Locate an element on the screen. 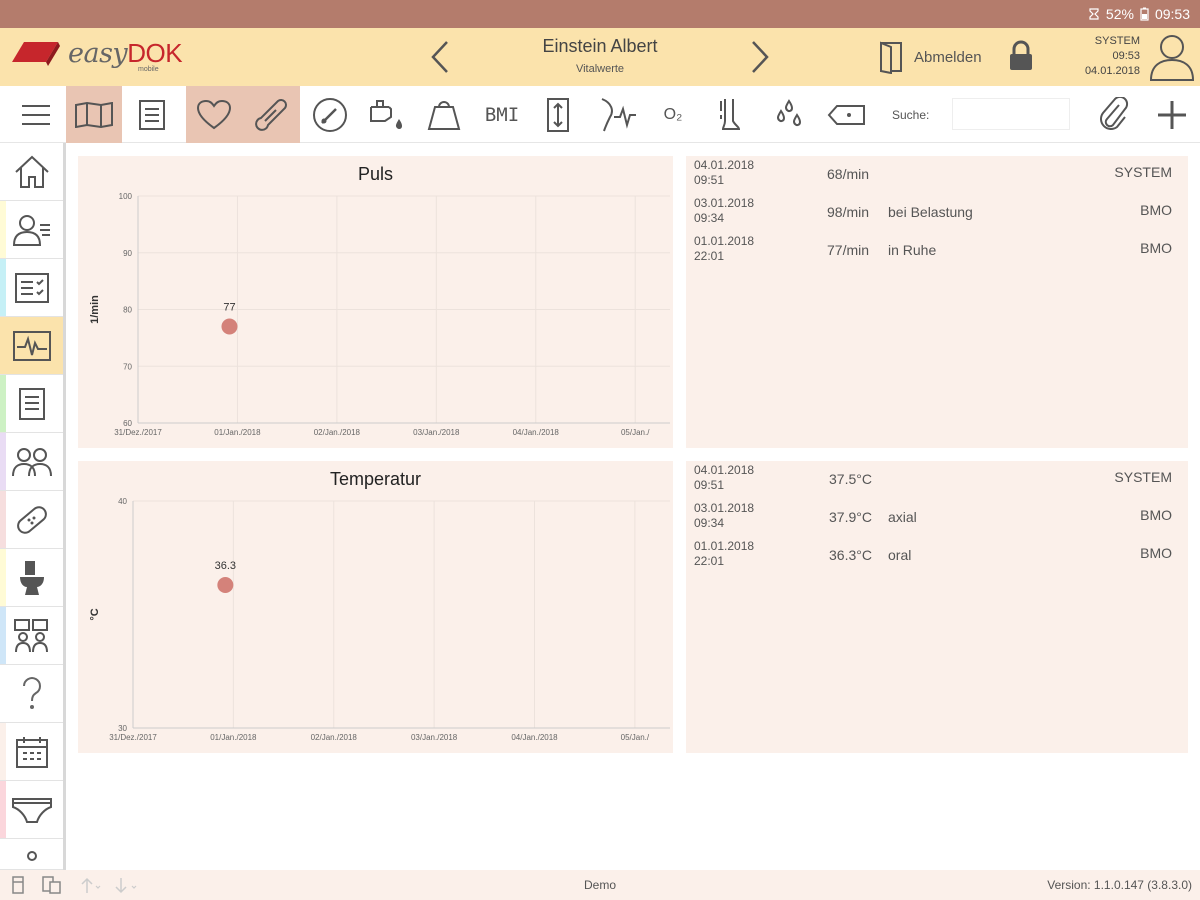 The height and width of the screenshot is (900, 1200). y-tick-label: 80 is located at coordinates (127, 310).